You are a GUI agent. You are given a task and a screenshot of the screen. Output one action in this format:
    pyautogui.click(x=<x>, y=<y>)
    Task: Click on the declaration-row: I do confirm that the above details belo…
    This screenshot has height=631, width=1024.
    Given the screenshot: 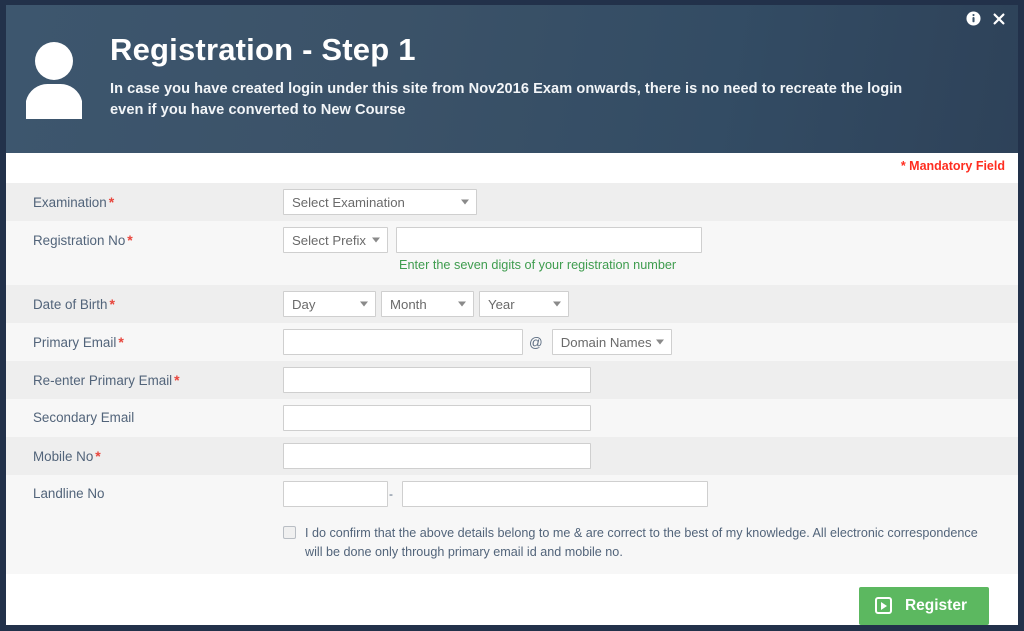 What is the action you would take?
    pyautogui.click(x=512, y=543)
    